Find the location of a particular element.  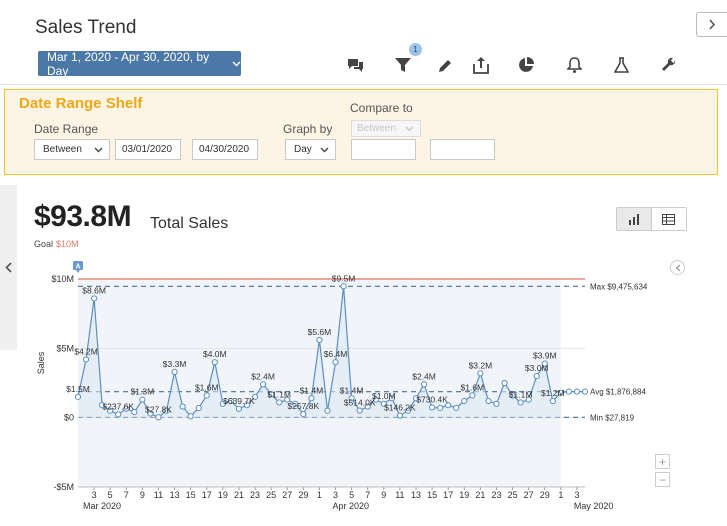

filter-count-badge: 1 is located at coordinates (415, 49).